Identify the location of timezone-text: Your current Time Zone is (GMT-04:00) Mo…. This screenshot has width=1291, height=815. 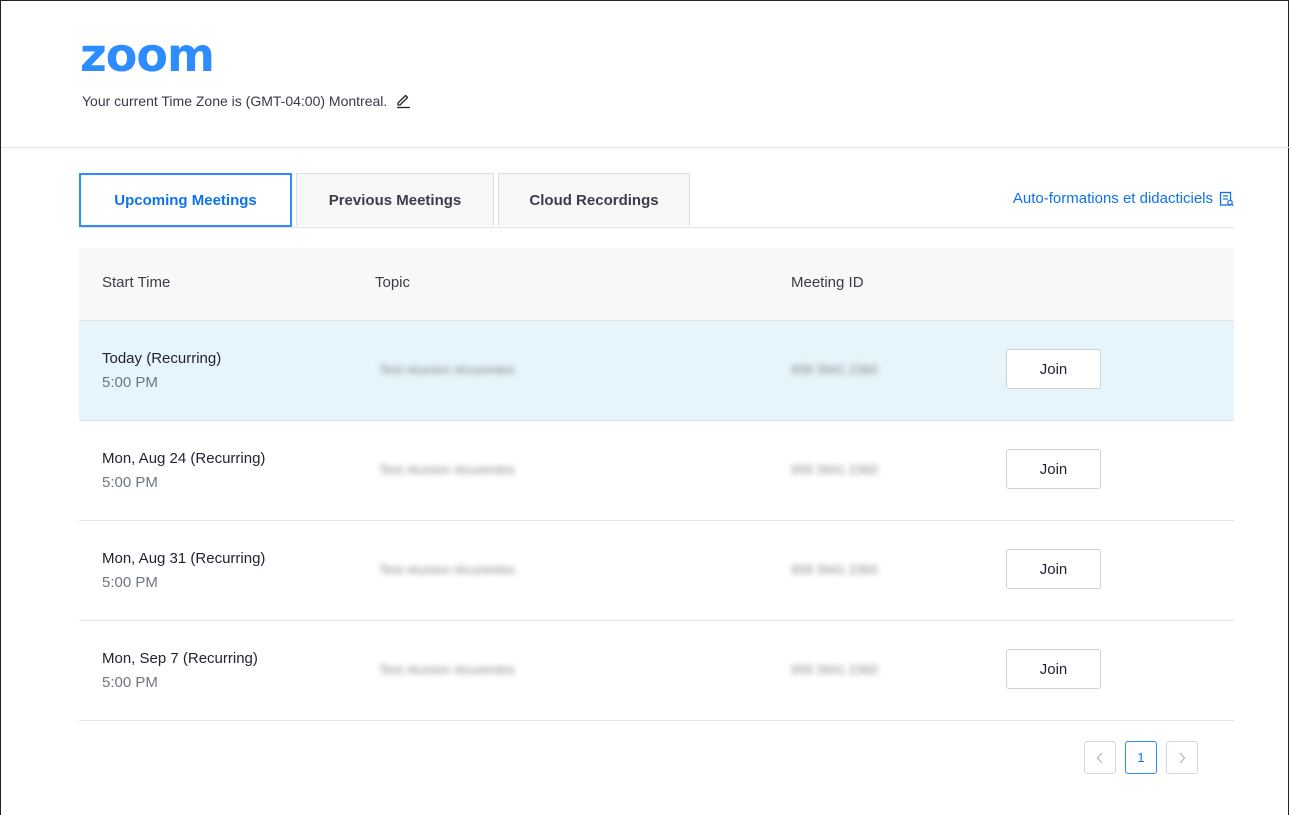
(235, 101).